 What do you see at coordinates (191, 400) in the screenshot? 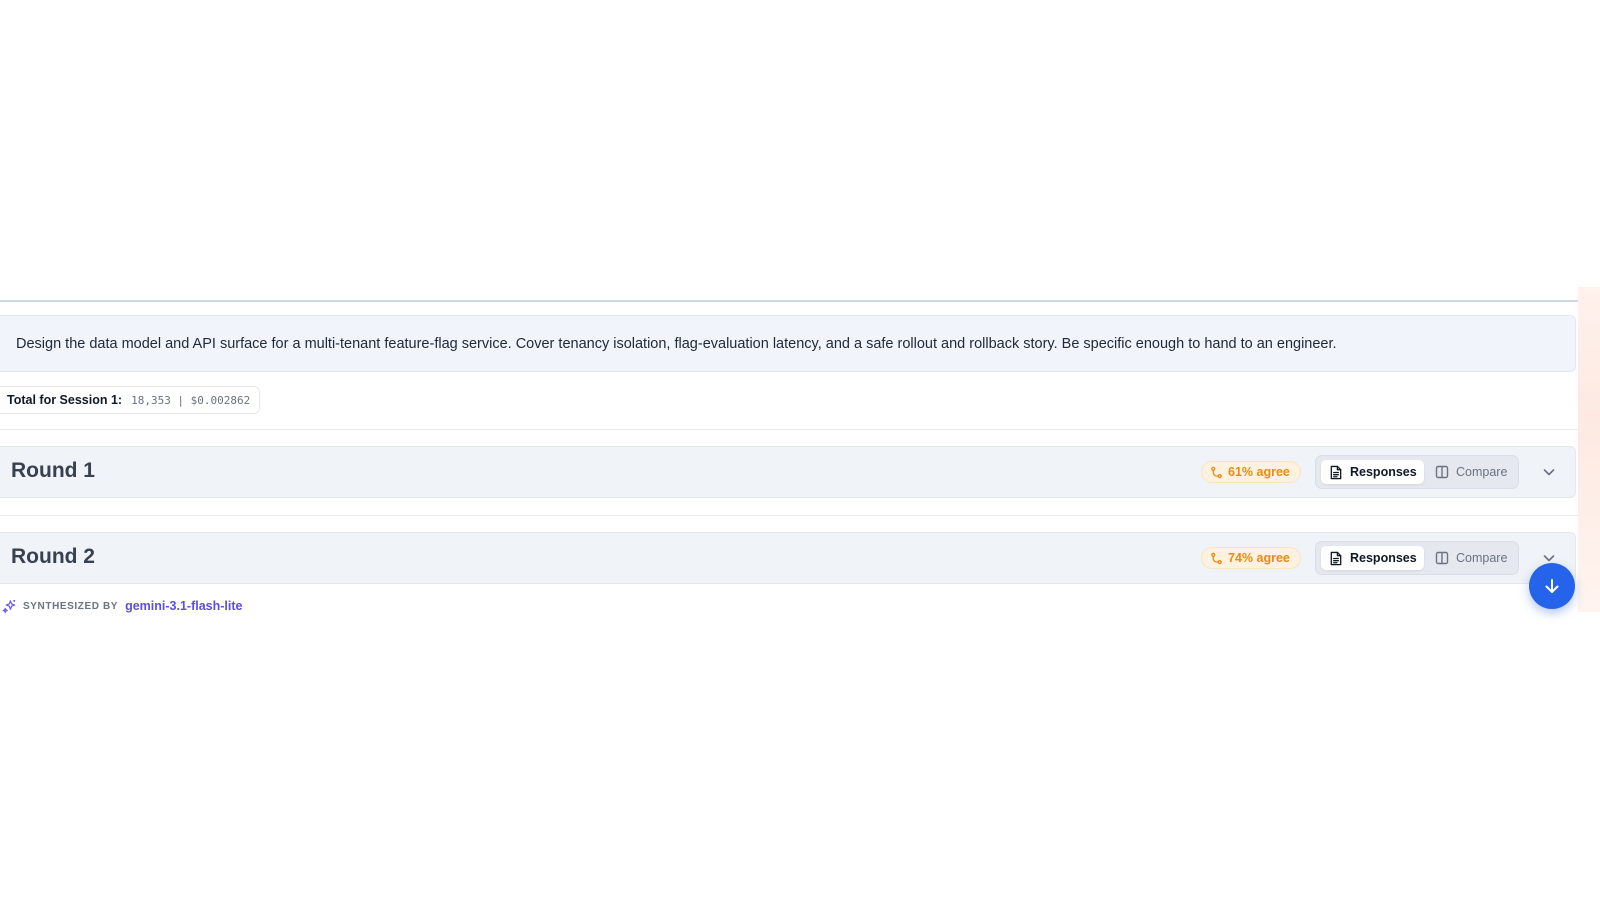
I see `session-total-value: 18,353 | $0.002862` at bounding box center [191, 400].